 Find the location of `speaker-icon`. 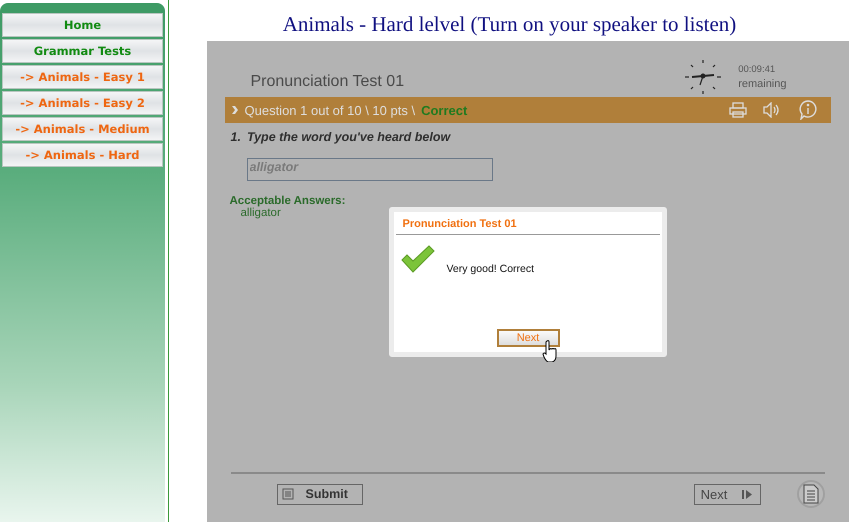

speaker-icon is located at coordinates (771, 110).